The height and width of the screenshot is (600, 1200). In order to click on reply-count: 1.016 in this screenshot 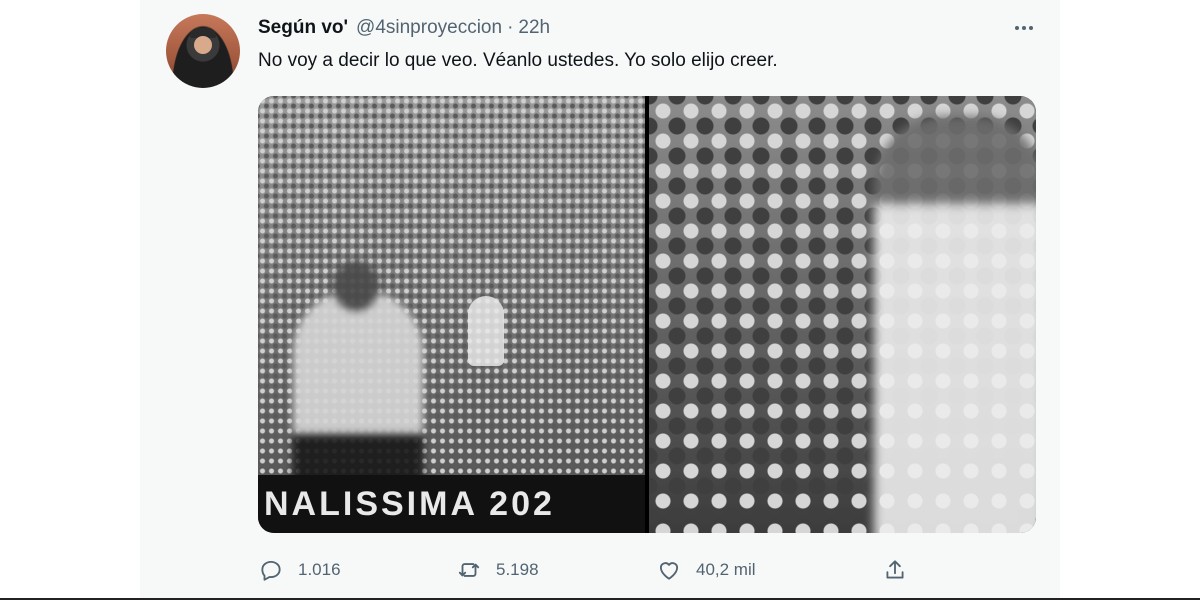, I will do `click(319, 569)`.